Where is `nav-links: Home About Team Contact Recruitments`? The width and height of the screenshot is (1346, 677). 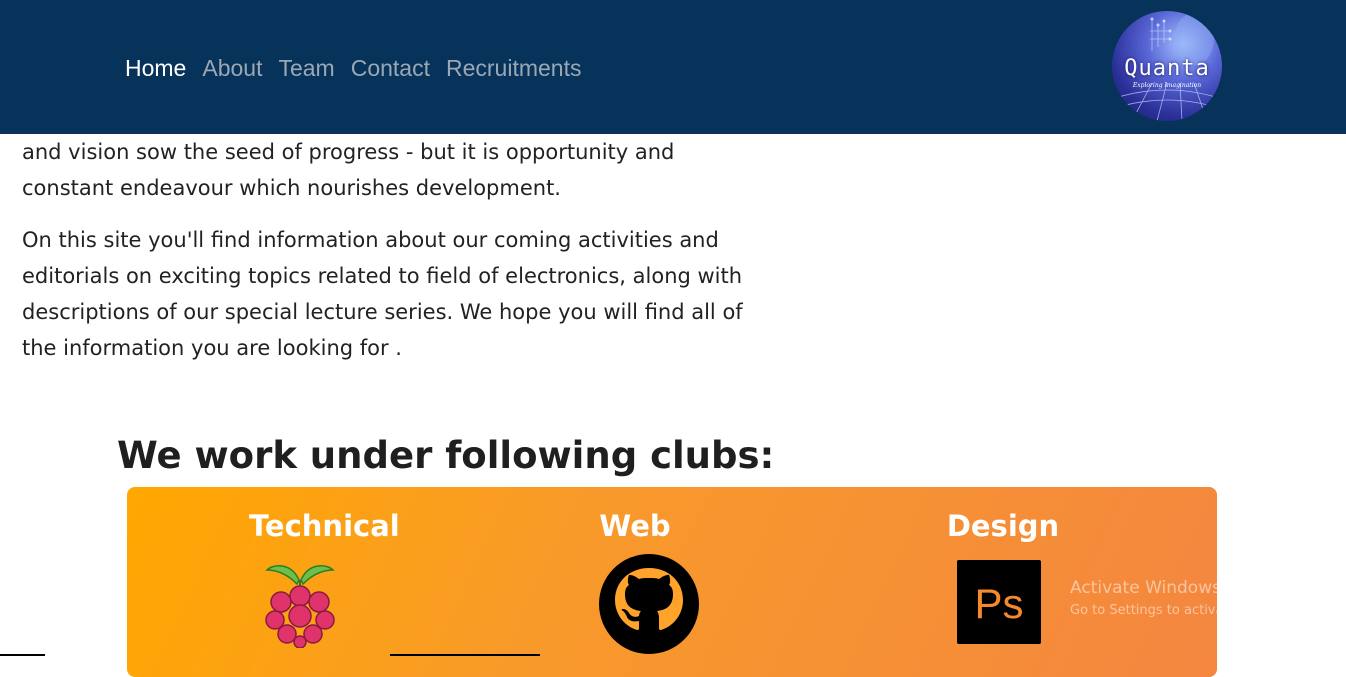
nav-links: Home About Team Contact Recruitments is located at coordinates (353, 68).